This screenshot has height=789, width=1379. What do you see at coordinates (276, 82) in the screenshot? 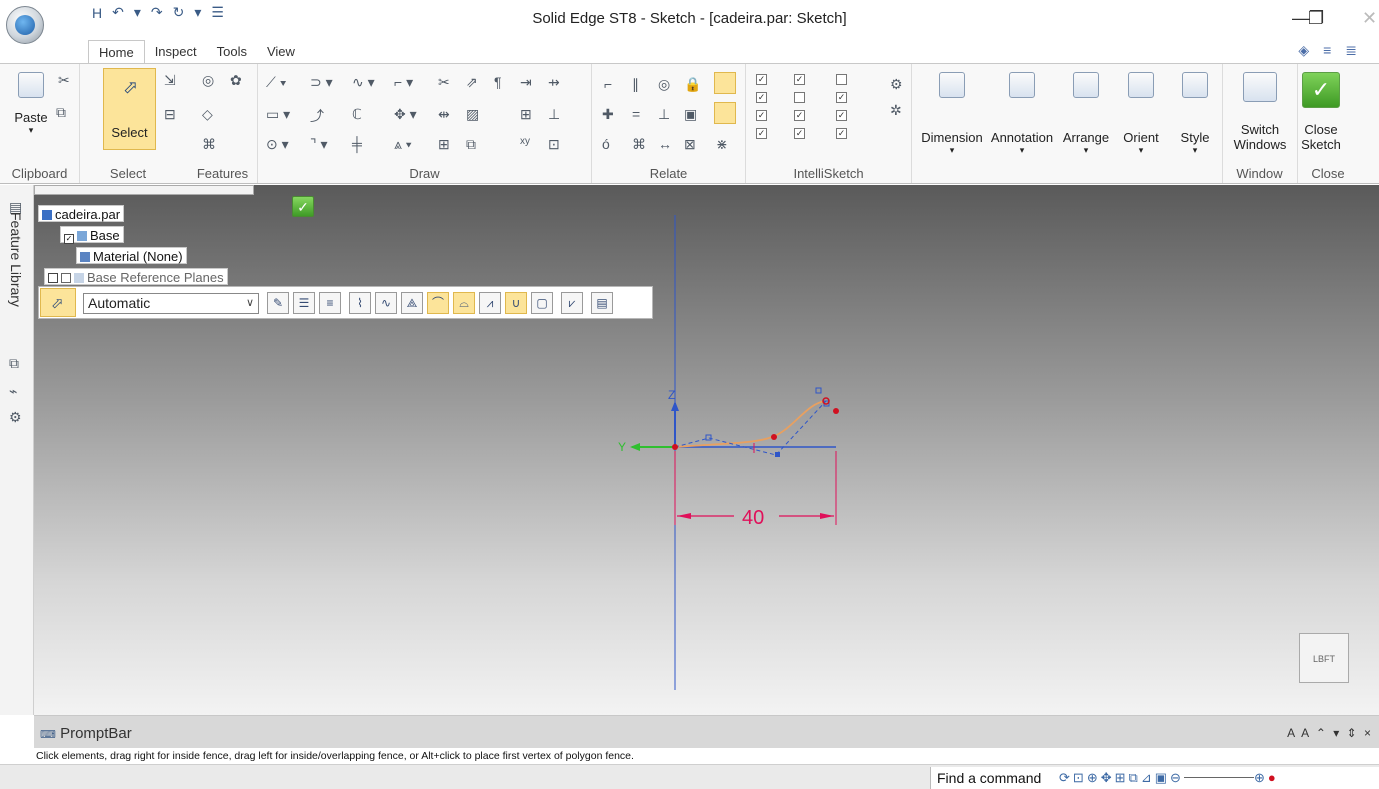
I see `line-icon: ⟋ ▾` at bounding box center [276, 82].